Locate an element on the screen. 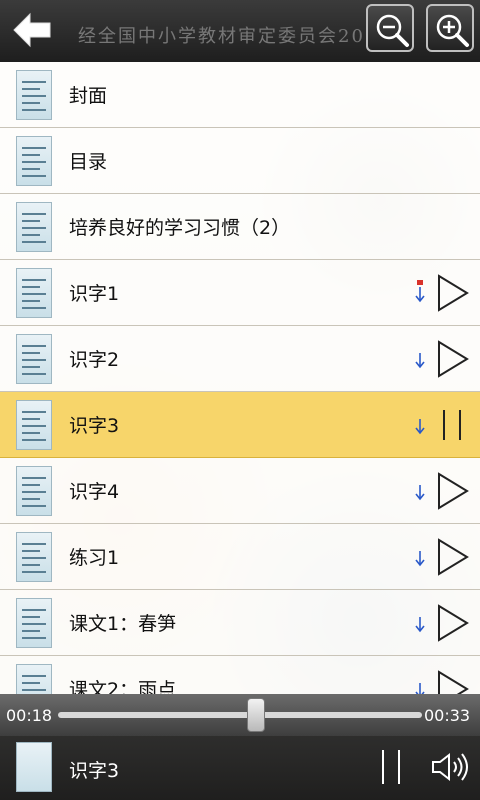  track-title: 识字3 is located at coordinates (94, 426).